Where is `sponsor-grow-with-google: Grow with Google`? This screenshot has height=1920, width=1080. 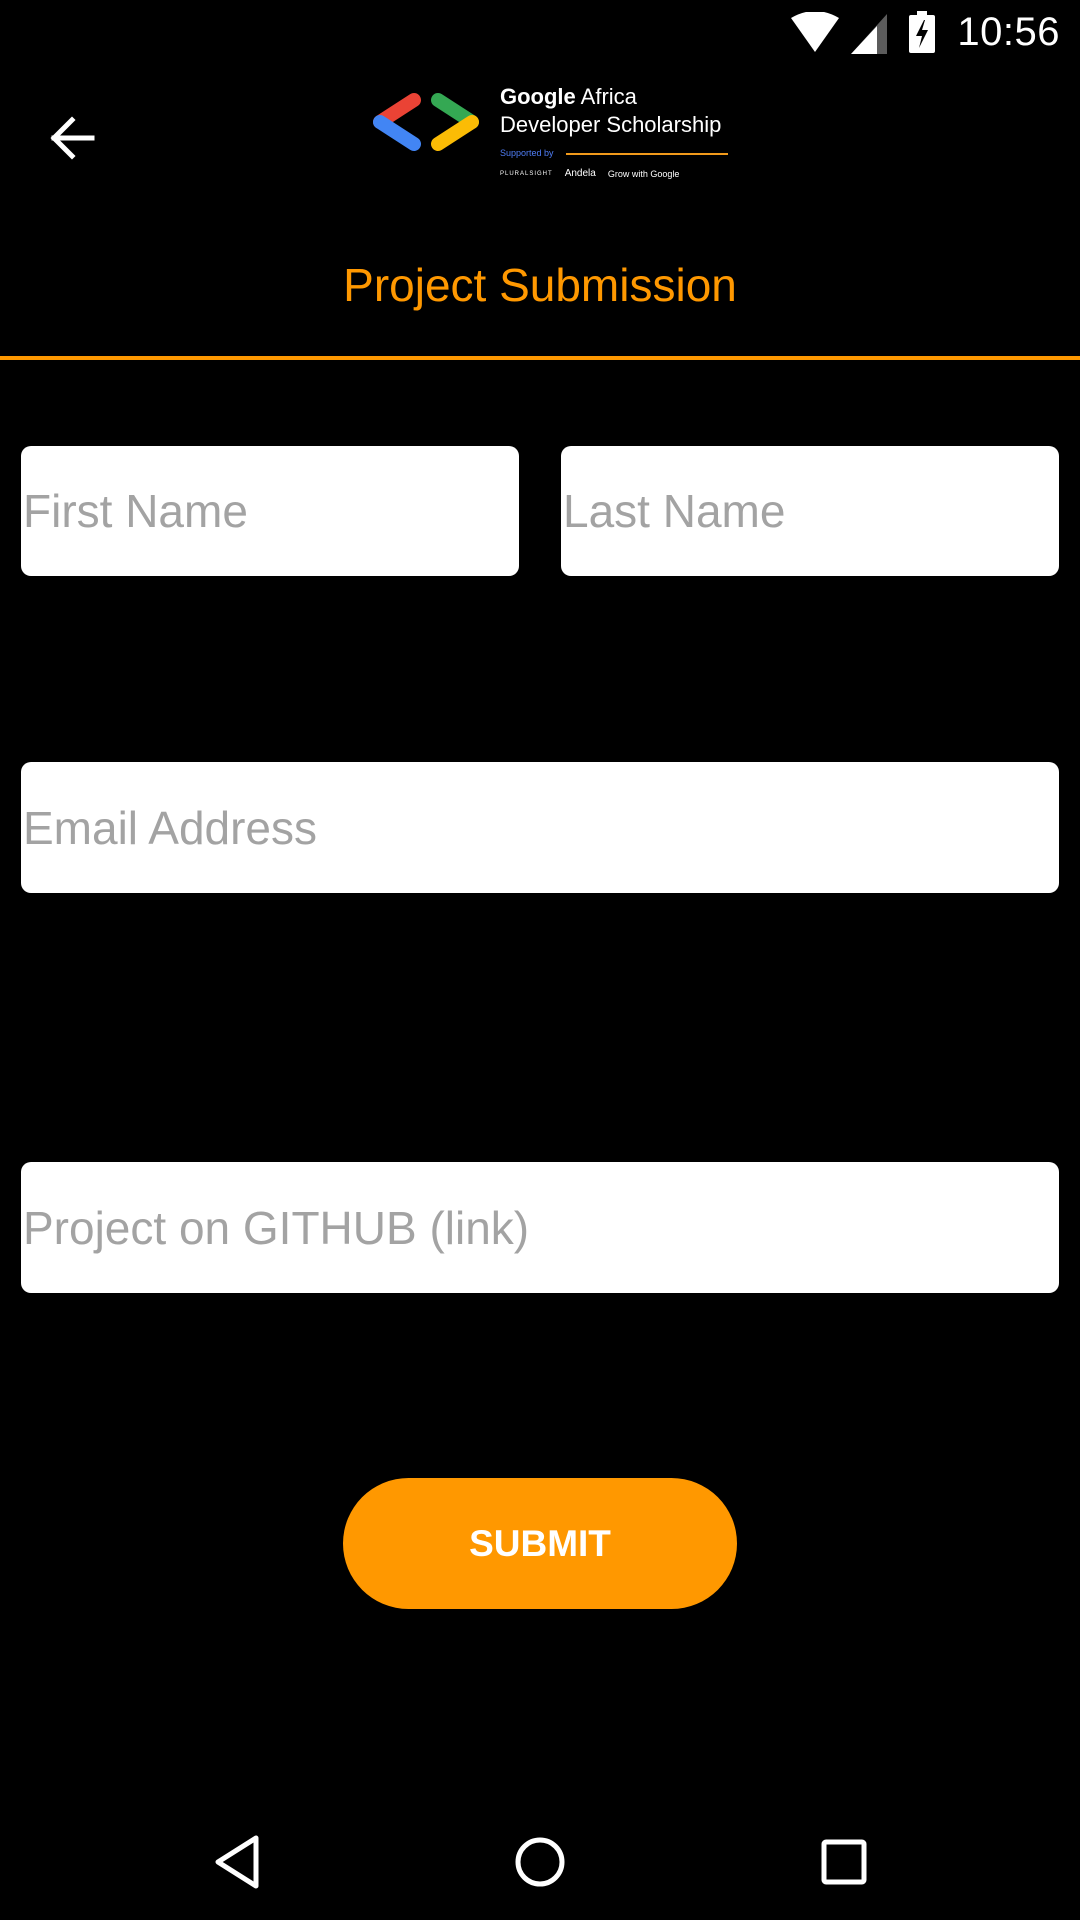
sponsor-grow-with-google: Grow with Google is located at coordinates (643, 173).